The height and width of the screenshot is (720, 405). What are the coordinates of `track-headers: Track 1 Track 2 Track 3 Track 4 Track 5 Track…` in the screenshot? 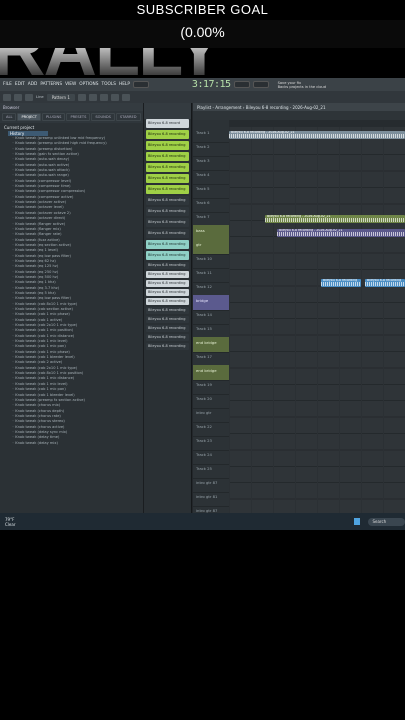 It's located at (211, 318).